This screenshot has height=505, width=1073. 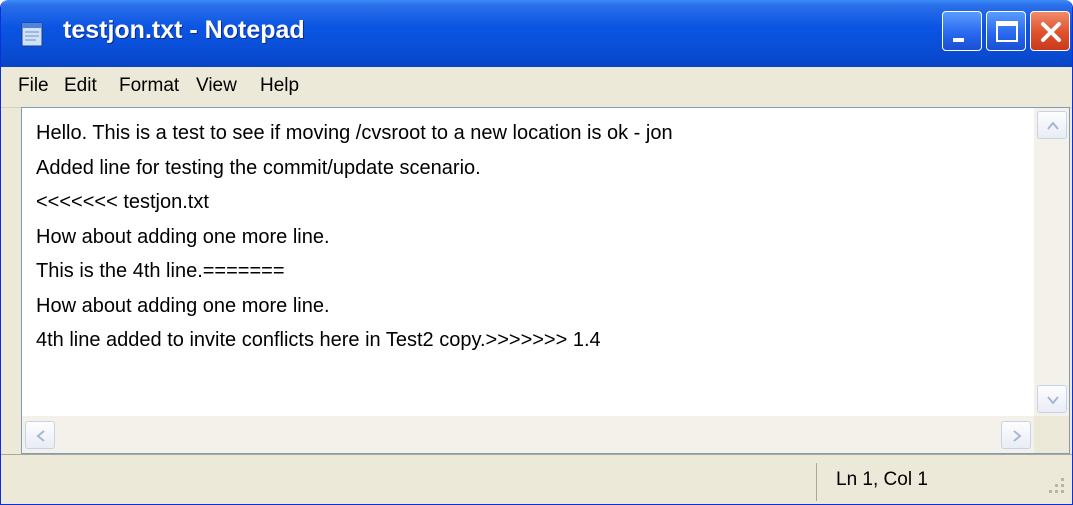 I want to click on arrow-left-icon, so click(x=40, y=436).